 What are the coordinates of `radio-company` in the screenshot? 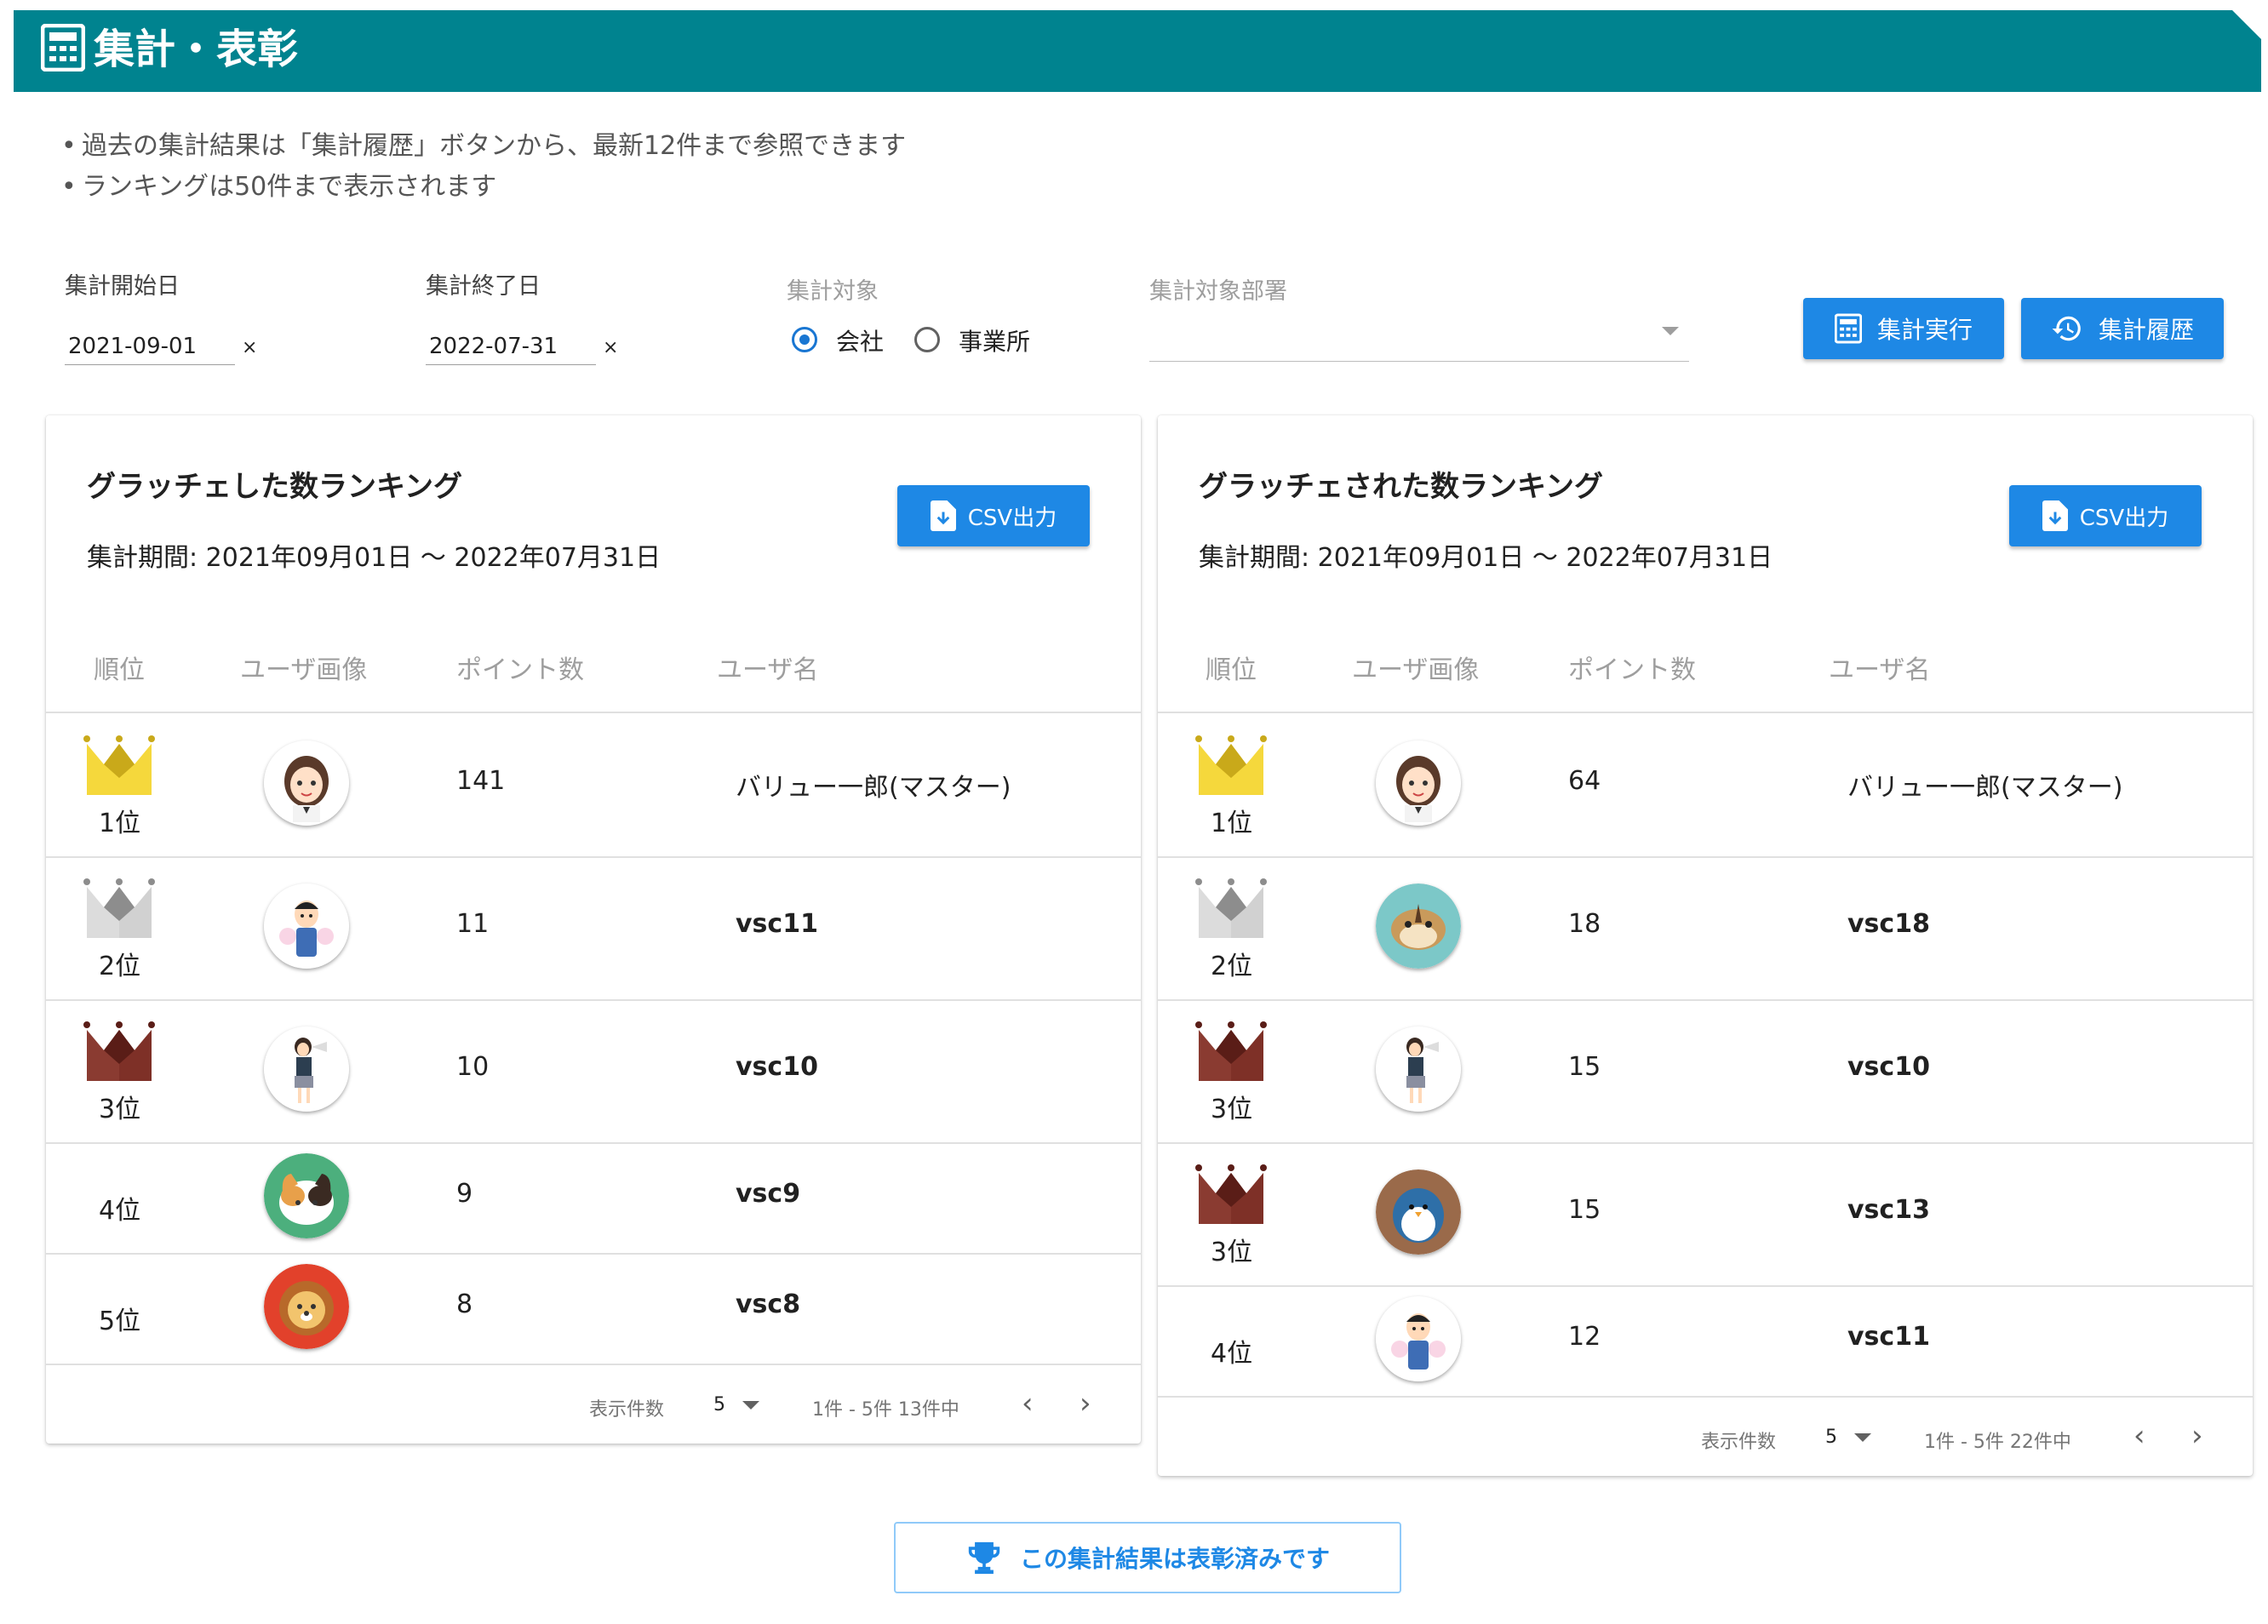 It's located at (804, 339).